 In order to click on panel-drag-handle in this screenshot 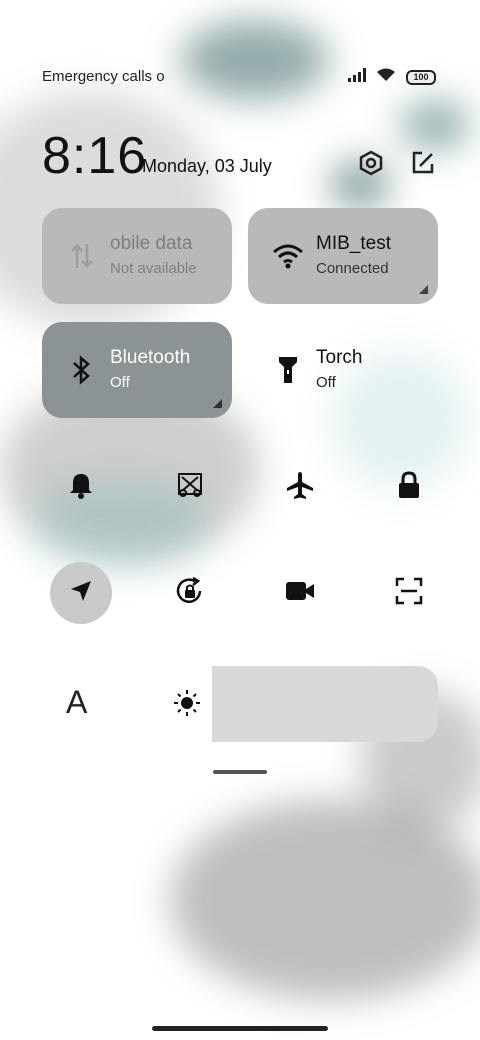, I will do `click(240, 772)`.